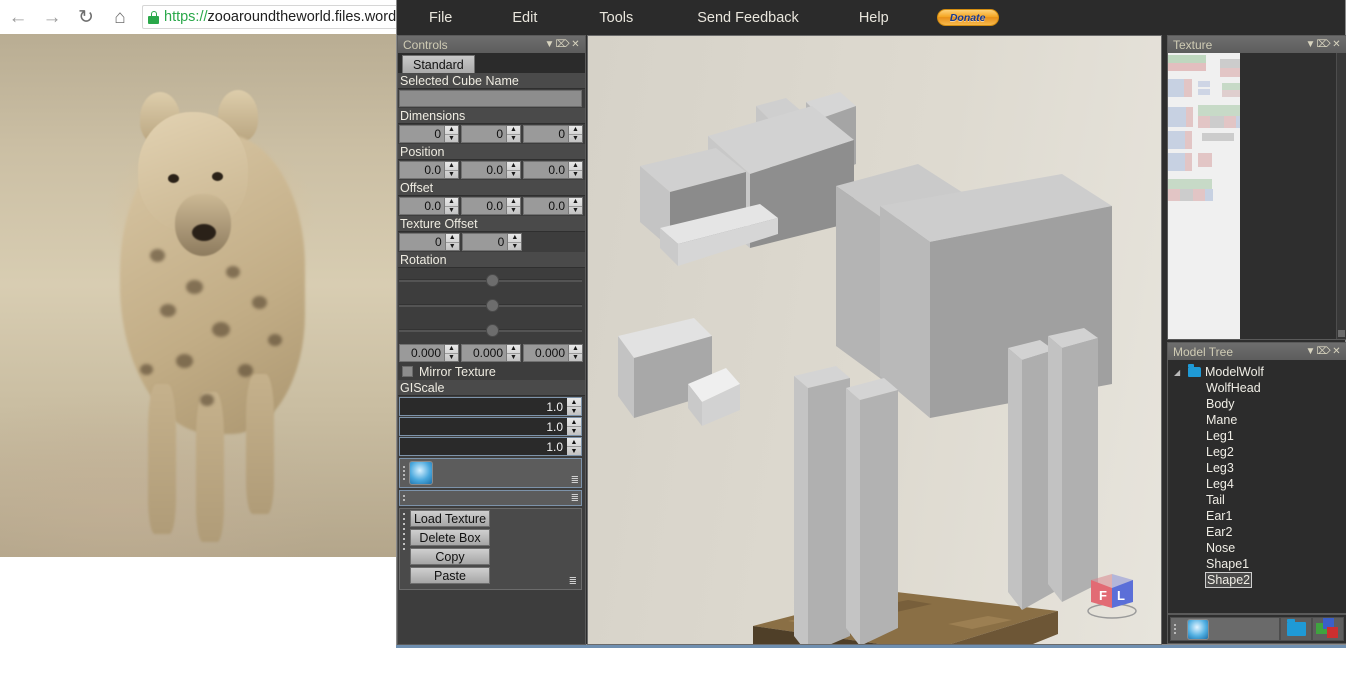 Image resolution: width=1346 pixels, height=677 pixels. What do you see at coordinates (440, 18) in the screenshot?
I see `menu-file: File` at bounding box center [440, 18].